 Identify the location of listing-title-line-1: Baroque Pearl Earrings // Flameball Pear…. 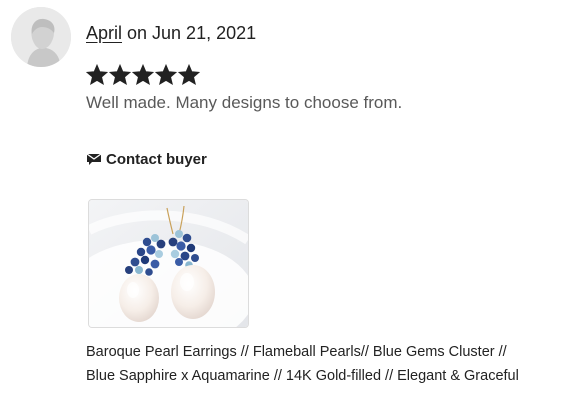
(296, 352).